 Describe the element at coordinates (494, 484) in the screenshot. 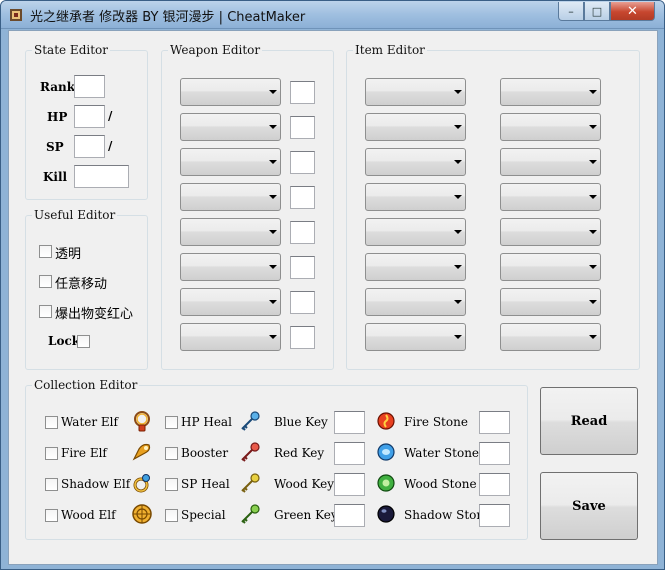

I see `wood-stone-input` at that location.